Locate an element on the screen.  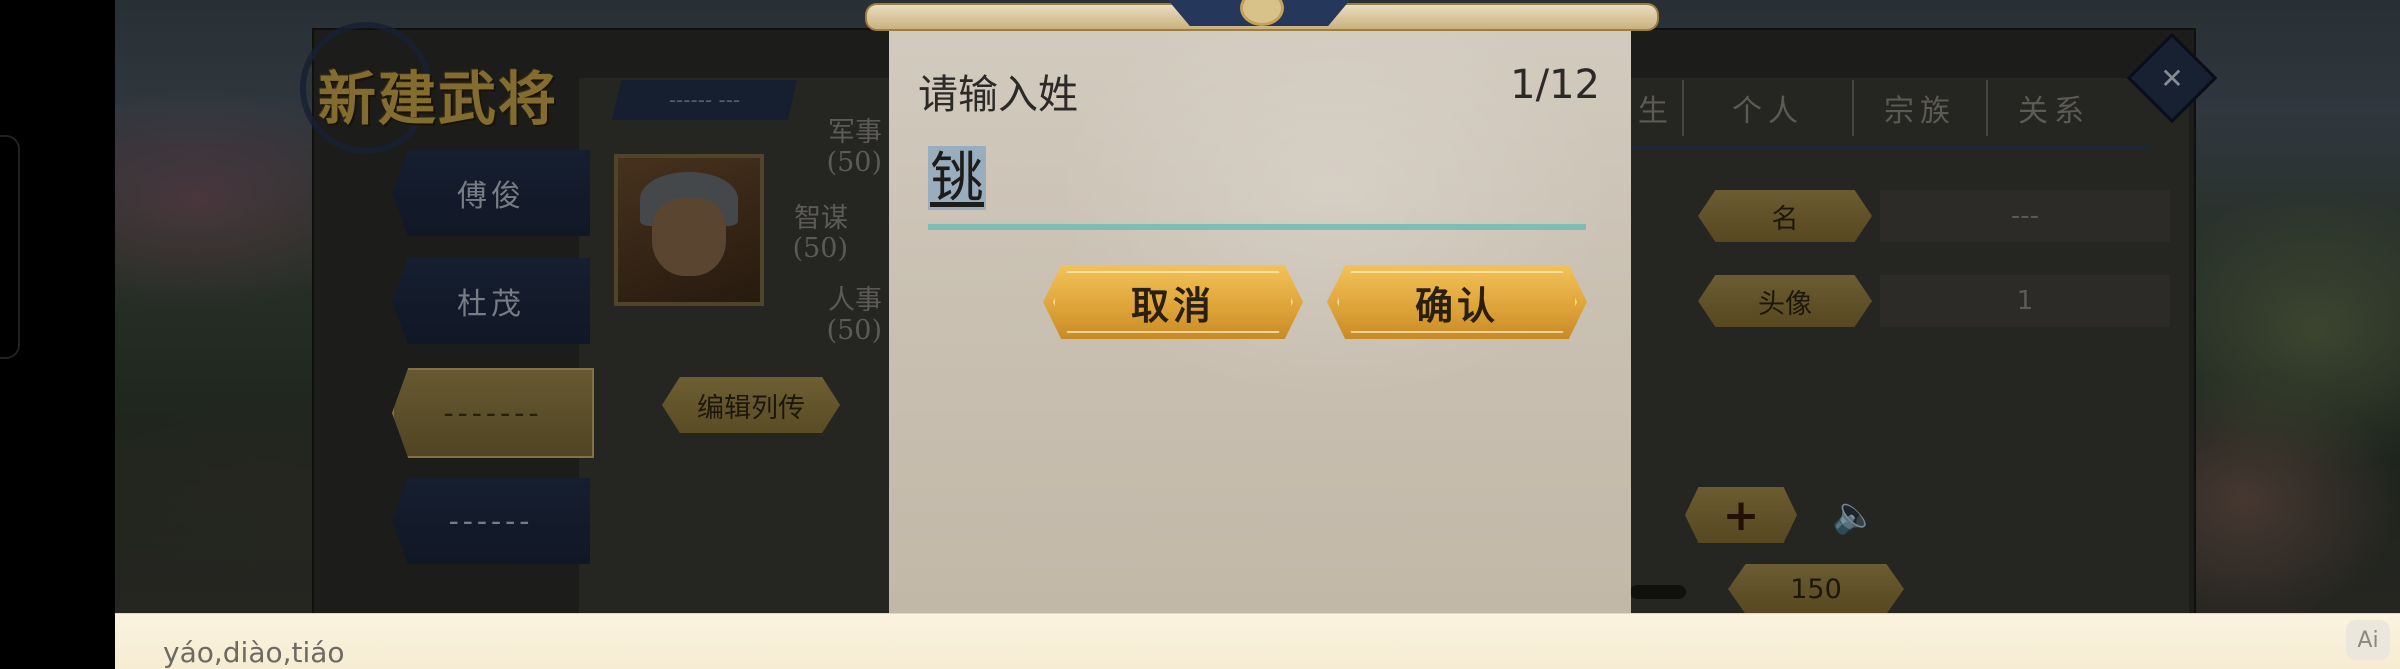
dialog-title: 请输入姓 is located at coordinates (998, 95).